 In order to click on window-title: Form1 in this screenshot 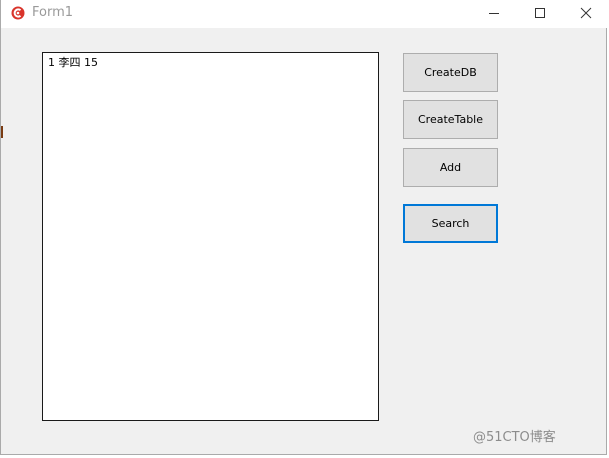, I will do `click(53, 12)`.